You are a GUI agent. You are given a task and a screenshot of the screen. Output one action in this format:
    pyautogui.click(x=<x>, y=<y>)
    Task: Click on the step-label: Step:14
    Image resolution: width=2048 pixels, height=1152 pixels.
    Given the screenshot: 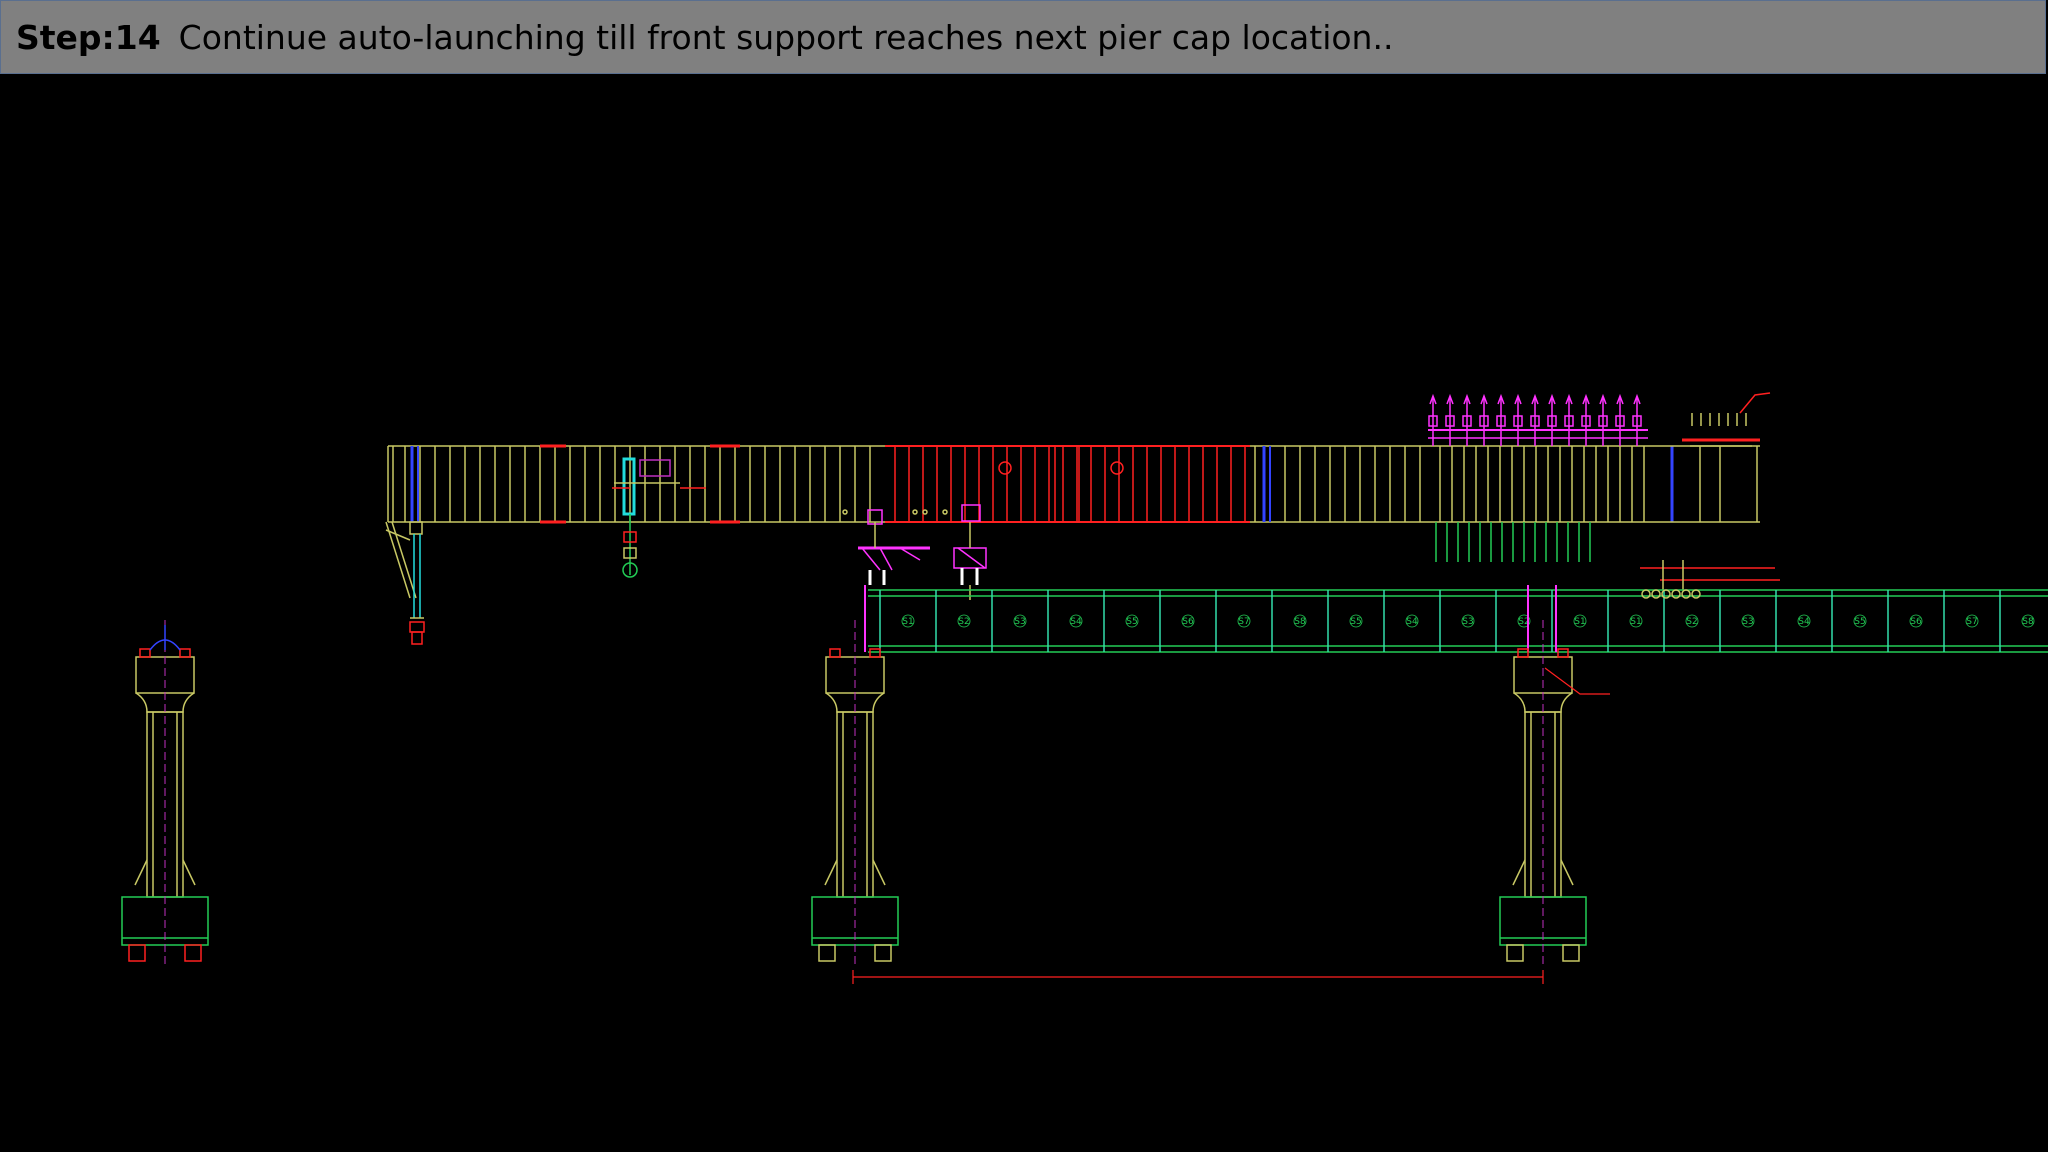 What is the action you would take?
    pyautogui.click(x=88, y=37)
    